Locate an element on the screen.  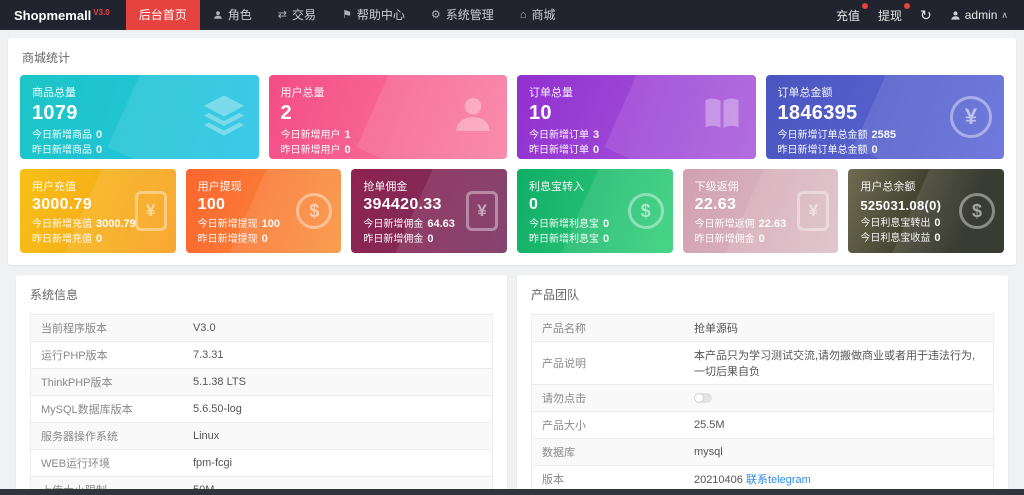
stat-line: 昨日新增提现 0 is located at coordinates (232, 239).